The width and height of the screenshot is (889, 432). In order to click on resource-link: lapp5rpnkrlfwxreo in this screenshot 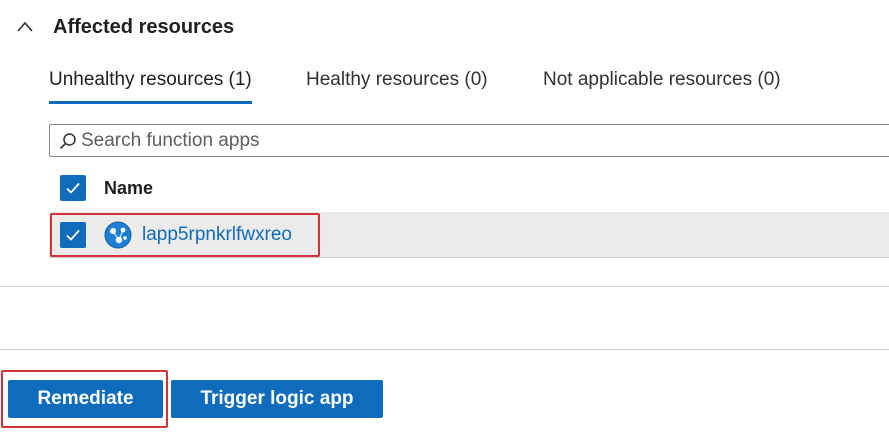, I will do `click(217, 235)`.